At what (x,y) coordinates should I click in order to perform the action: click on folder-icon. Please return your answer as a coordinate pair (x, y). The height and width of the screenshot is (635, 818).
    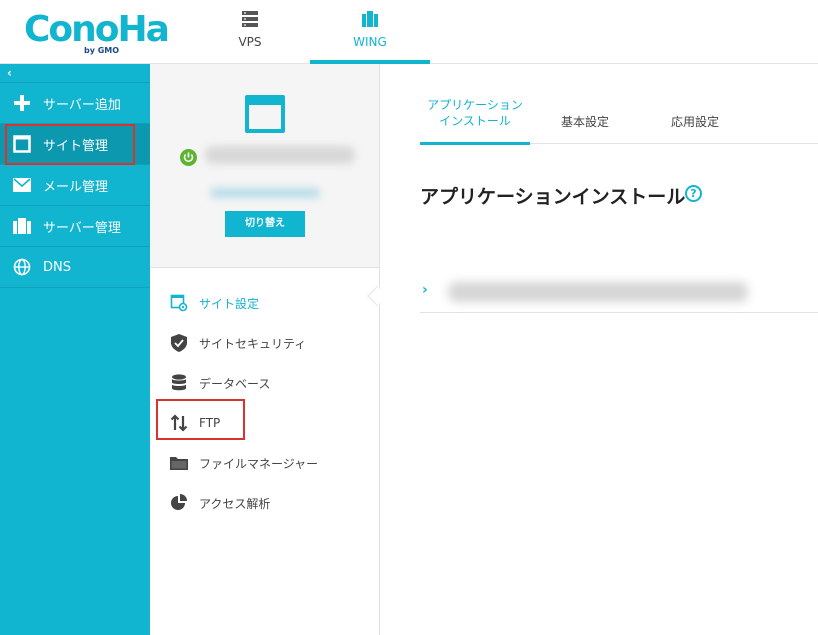
    Looking at the image, I should click on (179, 463).